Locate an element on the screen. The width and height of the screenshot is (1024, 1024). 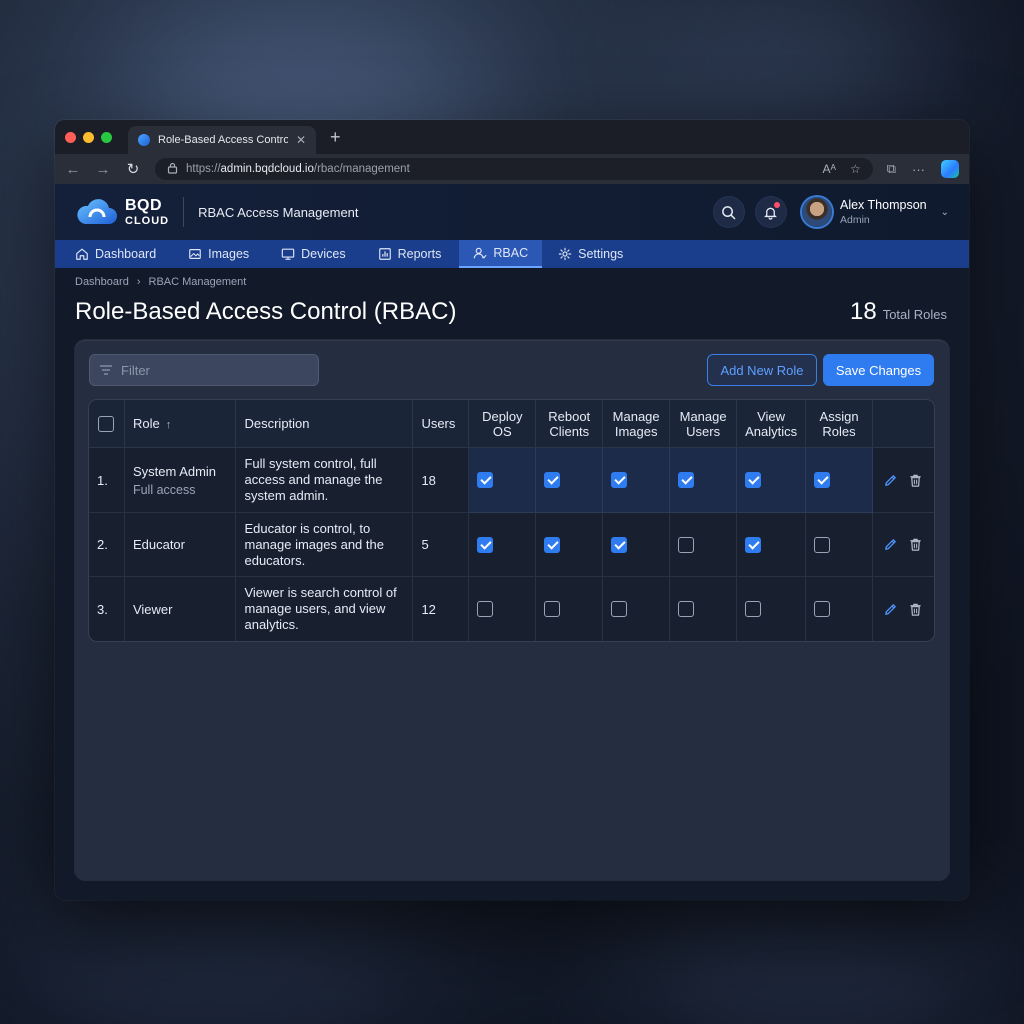
description-column-header: Description is located at coordinates (325, 424).